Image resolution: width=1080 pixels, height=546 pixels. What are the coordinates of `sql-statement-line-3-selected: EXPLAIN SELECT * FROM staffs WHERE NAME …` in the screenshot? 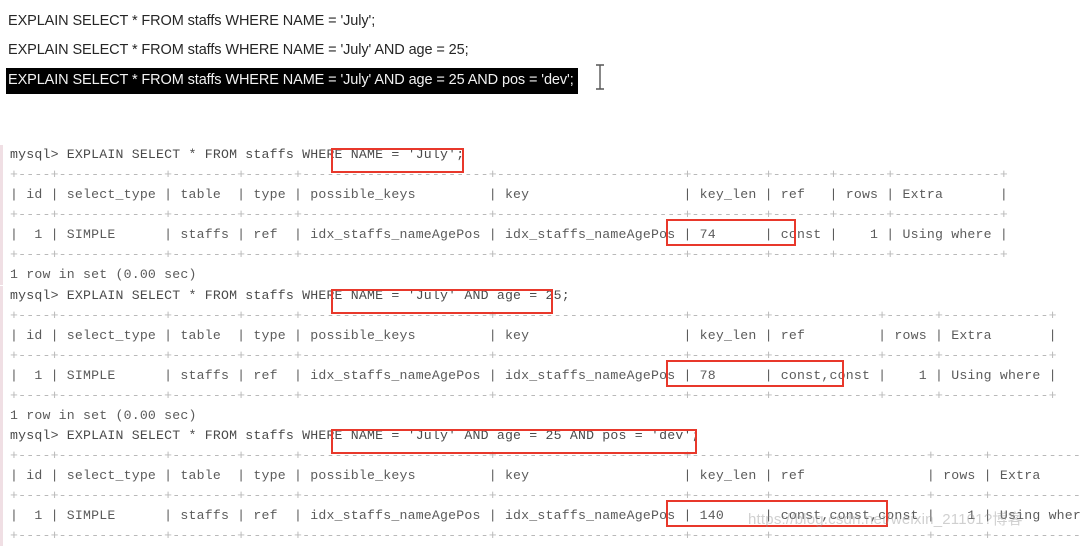 It's located at (292, 81).